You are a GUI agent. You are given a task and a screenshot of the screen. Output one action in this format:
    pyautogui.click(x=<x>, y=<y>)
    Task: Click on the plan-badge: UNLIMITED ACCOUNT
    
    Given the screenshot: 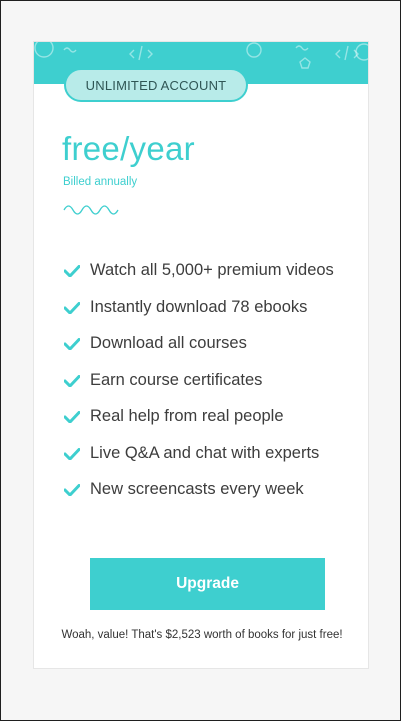 What is the action you would take?
    pyautogui.click(x=156, y=85)
    